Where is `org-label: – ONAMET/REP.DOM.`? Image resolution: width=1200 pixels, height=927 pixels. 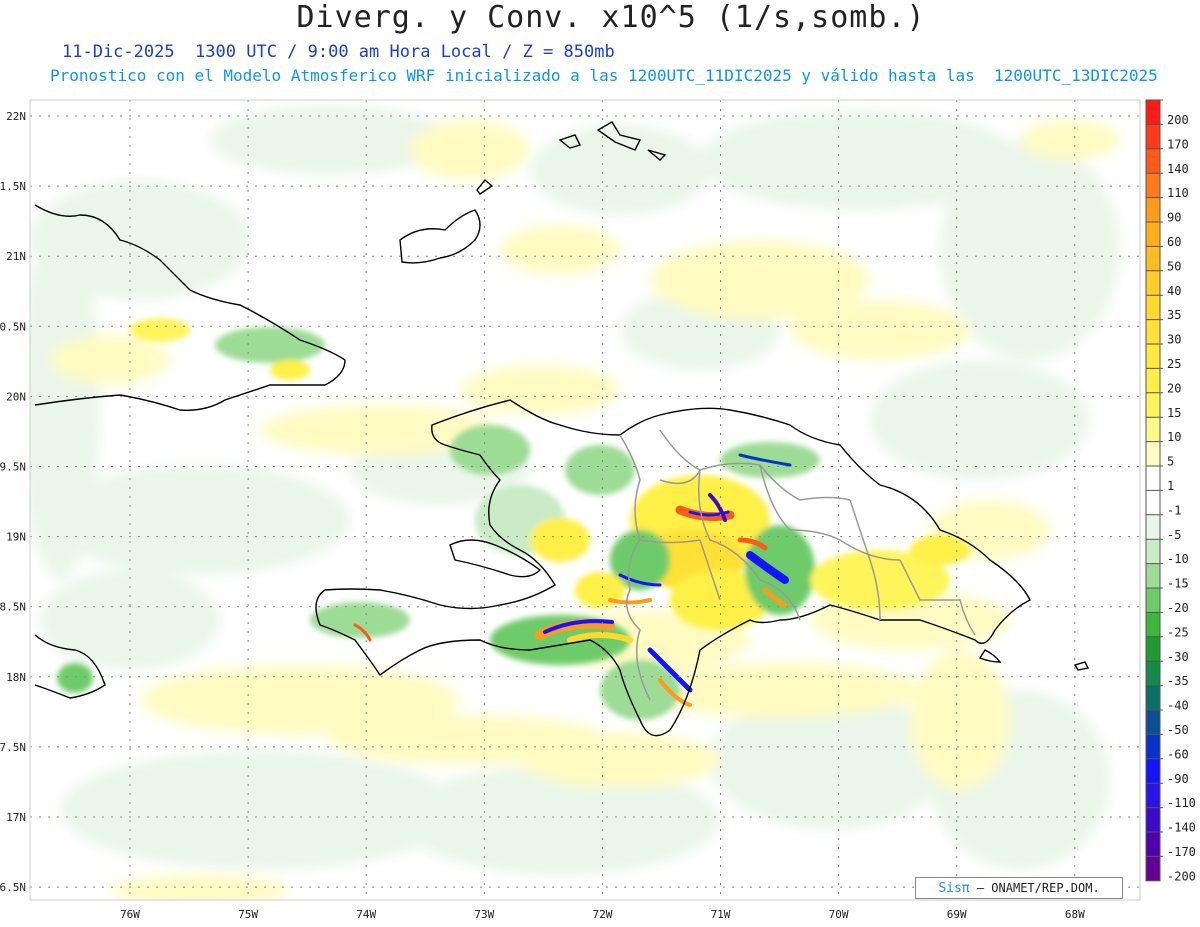 org-label: – ONAMET/REP.DOM. is located at coordinates (1038, 888).